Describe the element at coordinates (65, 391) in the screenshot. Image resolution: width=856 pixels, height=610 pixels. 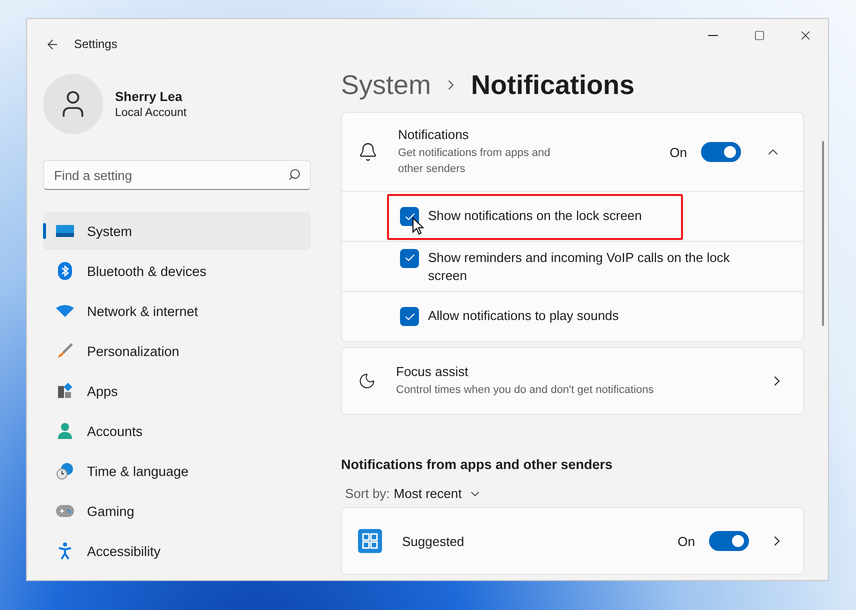
I see `apps-icon` at that location.